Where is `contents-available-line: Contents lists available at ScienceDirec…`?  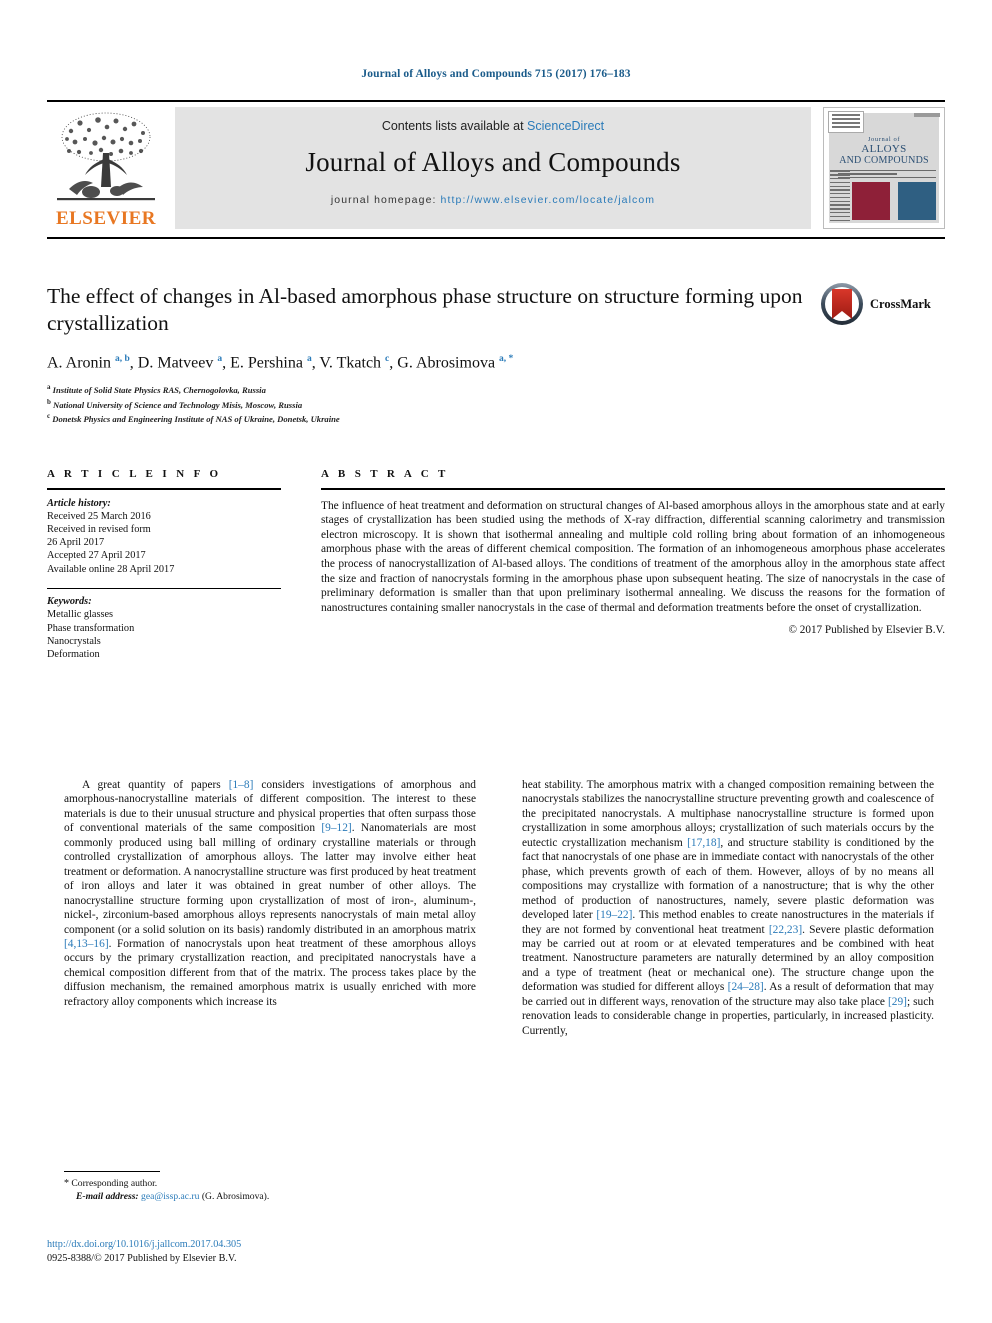
contents-available-line: Contents lists available at ScienceDirec… is located at coordinates (493, 126).